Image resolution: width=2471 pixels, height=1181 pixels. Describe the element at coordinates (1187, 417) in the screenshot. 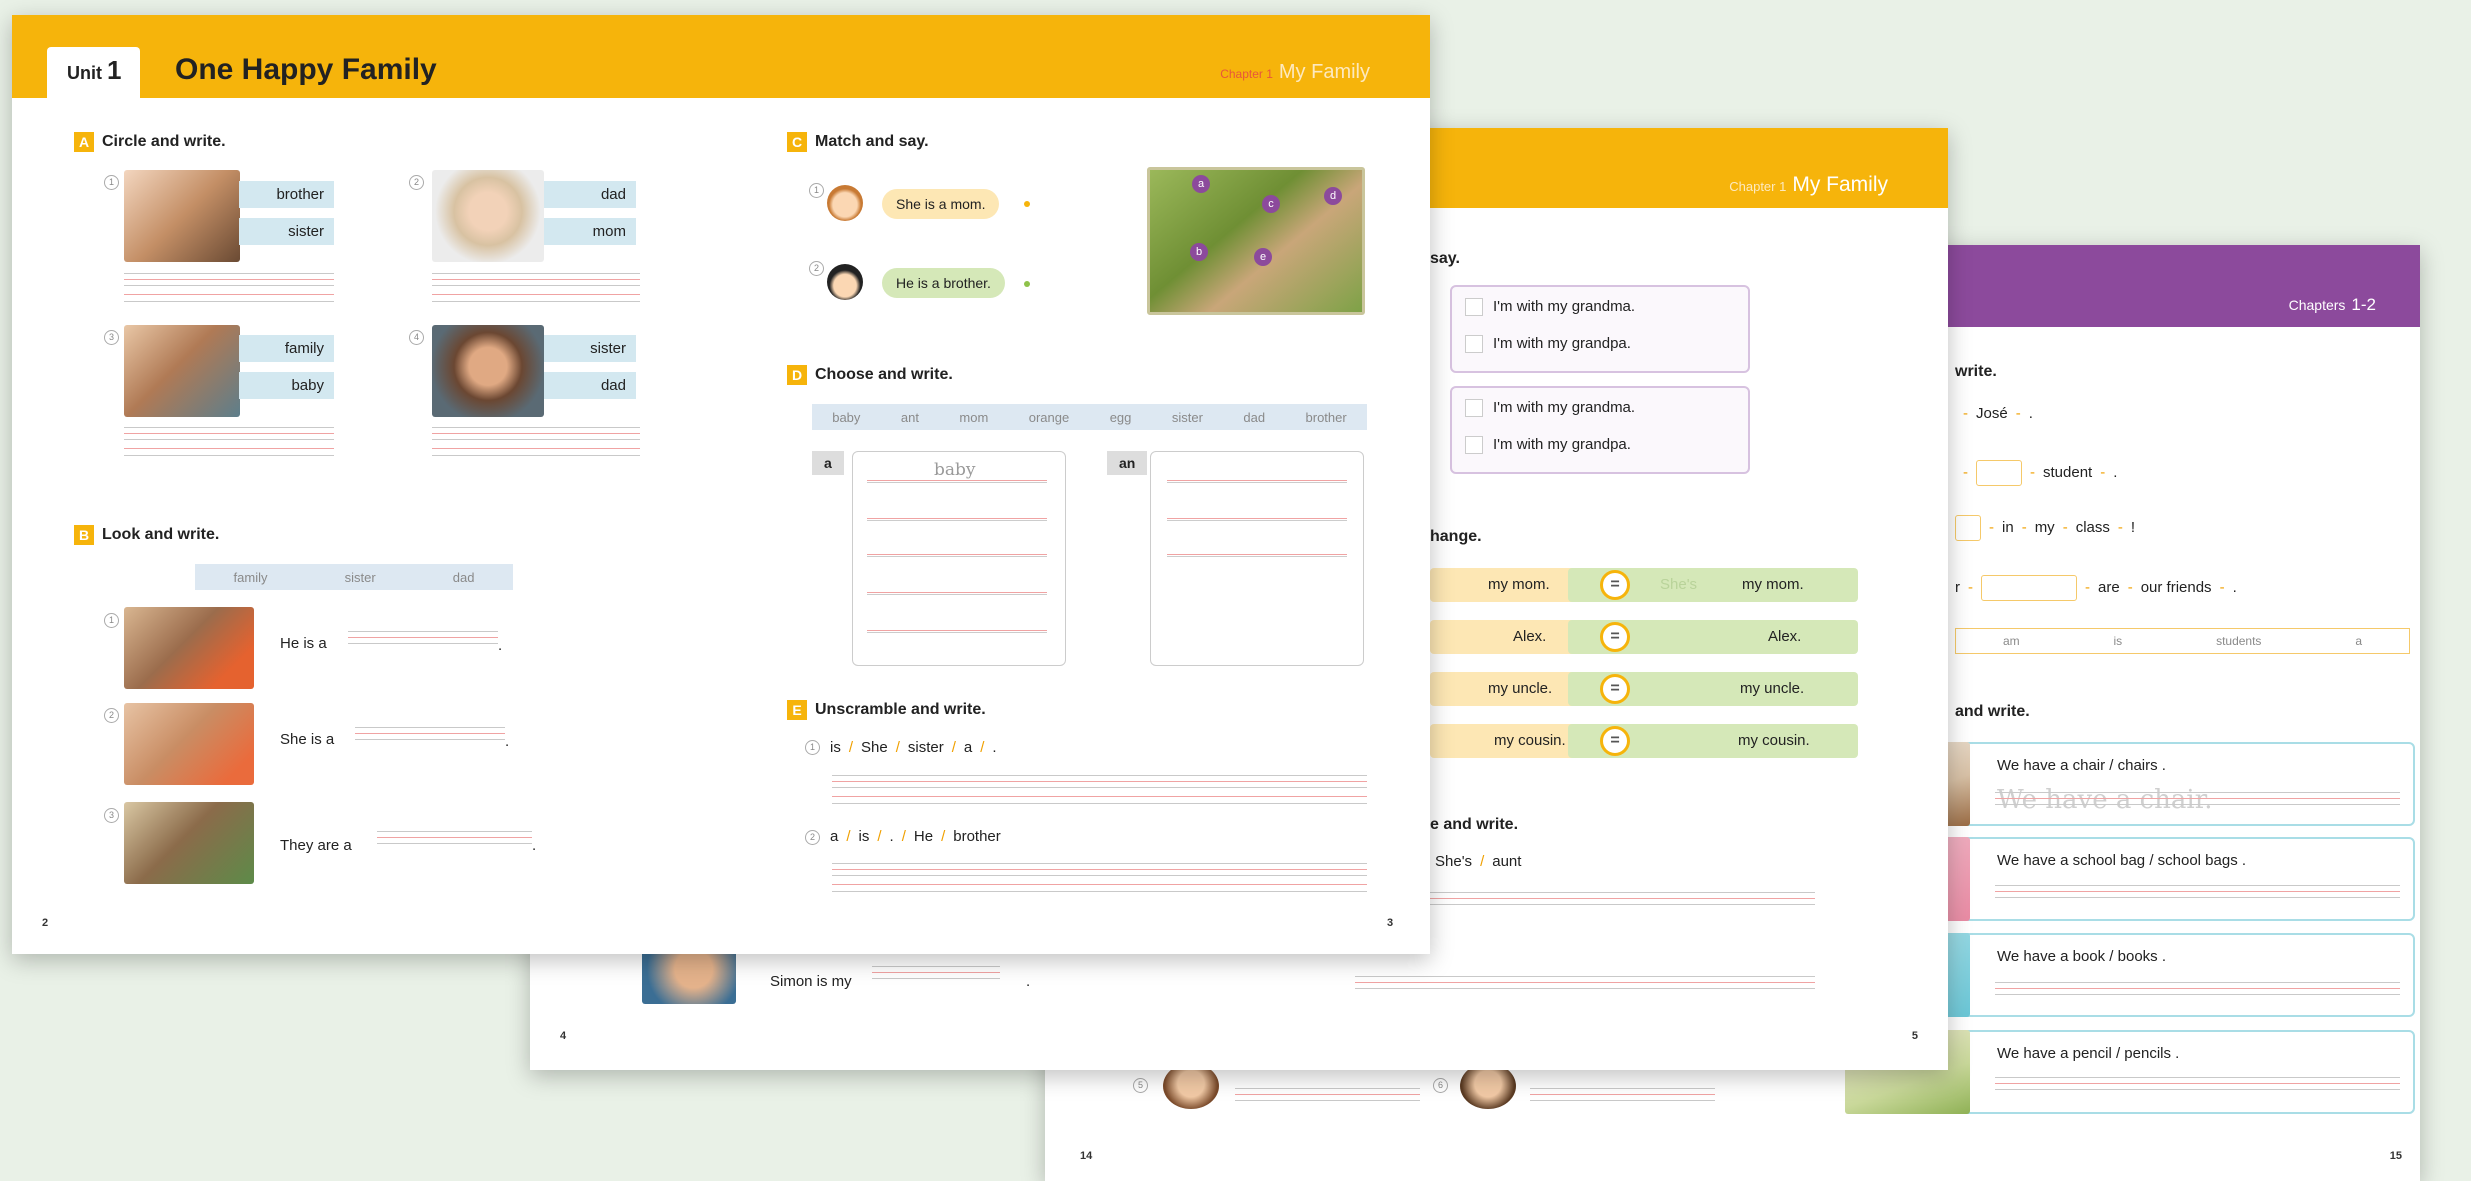

I see `bank-word: sister` at that location.